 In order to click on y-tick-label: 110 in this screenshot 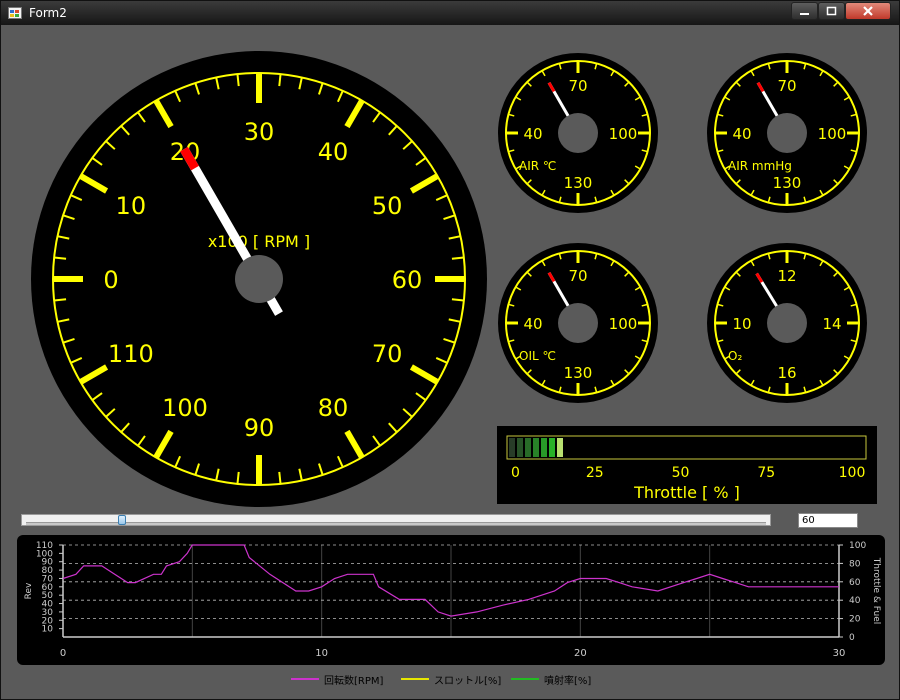, I will do `click(44, 546)`.